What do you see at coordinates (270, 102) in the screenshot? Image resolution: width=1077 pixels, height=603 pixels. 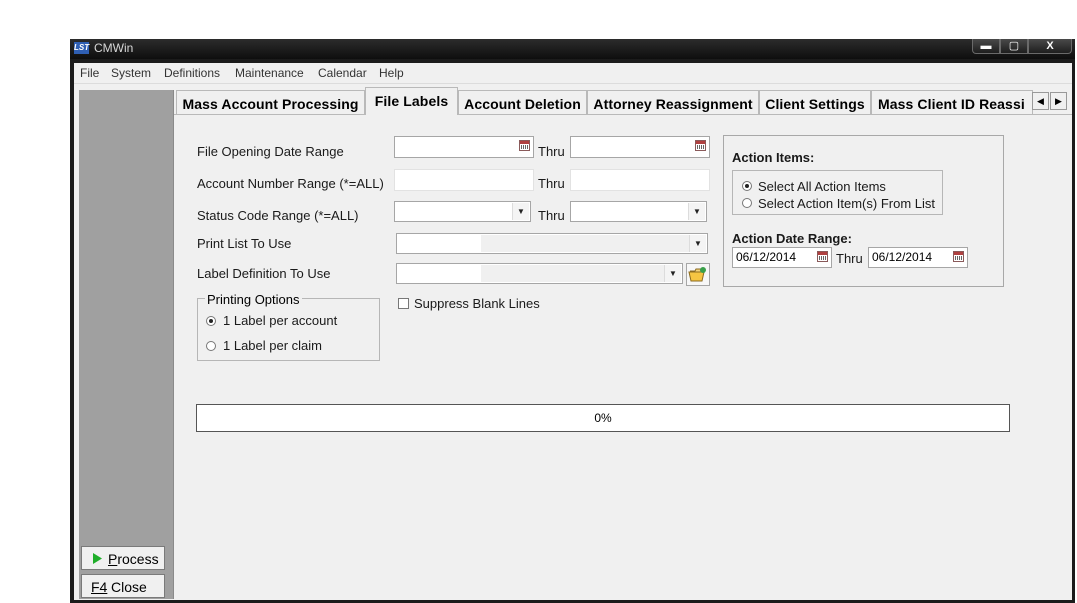 I see `tab-mass-account-processing: Mass Account Processing` at bounding box center [270, 102].